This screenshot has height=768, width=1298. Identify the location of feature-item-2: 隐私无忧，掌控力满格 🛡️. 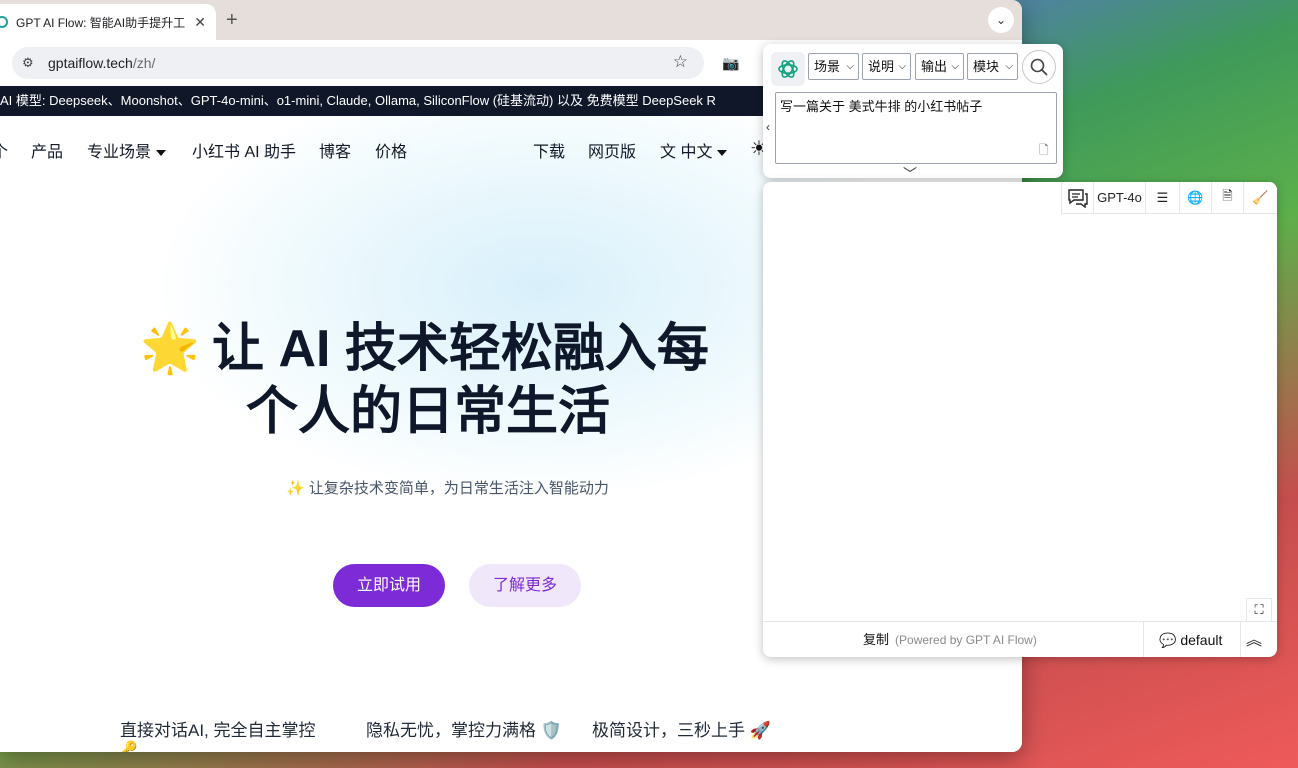
(464, 730).